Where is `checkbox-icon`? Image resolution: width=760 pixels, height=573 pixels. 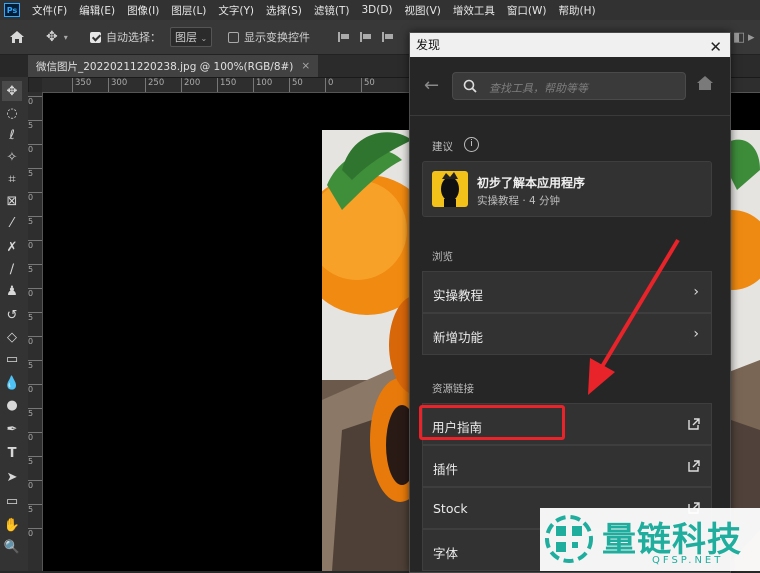 checkbox-icon is located at coordinates (233, 37).